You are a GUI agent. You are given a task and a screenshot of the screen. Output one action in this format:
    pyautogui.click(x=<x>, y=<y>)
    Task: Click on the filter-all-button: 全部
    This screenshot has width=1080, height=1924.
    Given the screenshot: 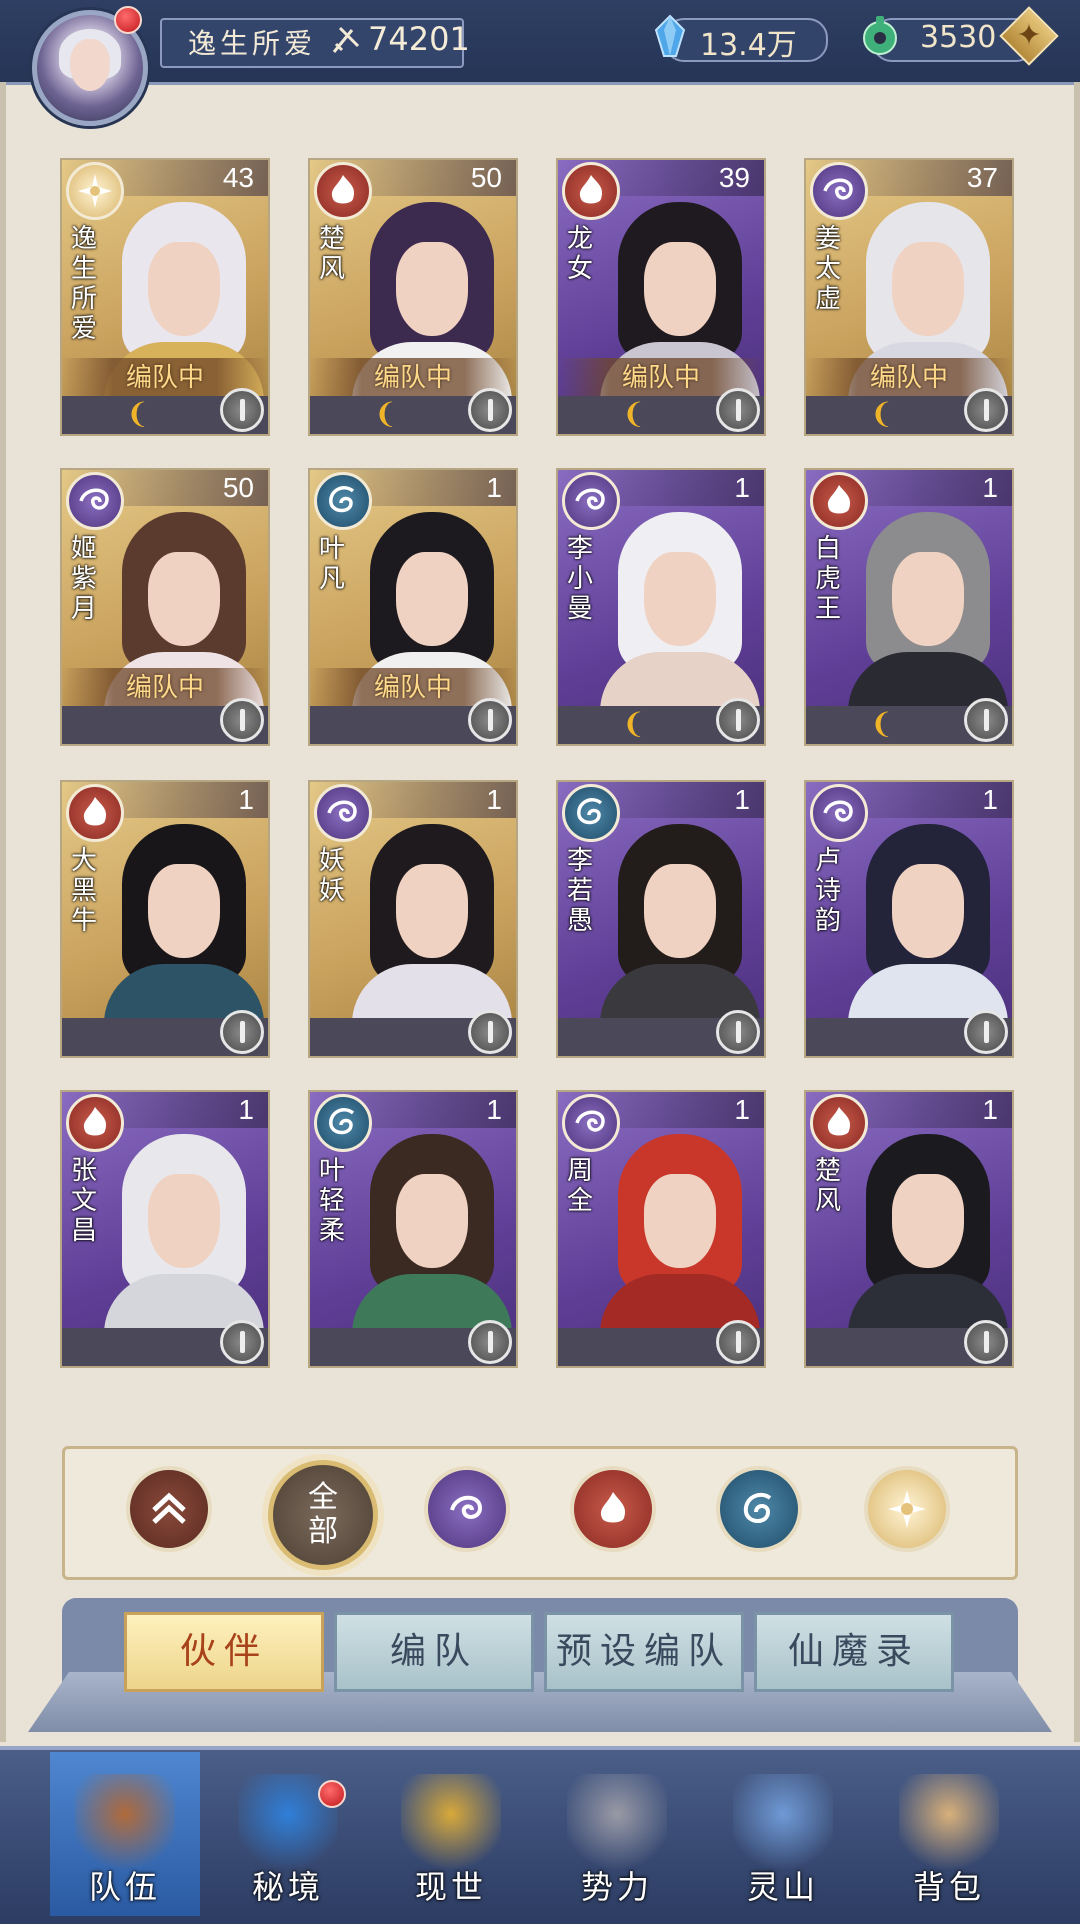 What is the action you would take?
    pyautogui.click(x=323, y=1515)
    